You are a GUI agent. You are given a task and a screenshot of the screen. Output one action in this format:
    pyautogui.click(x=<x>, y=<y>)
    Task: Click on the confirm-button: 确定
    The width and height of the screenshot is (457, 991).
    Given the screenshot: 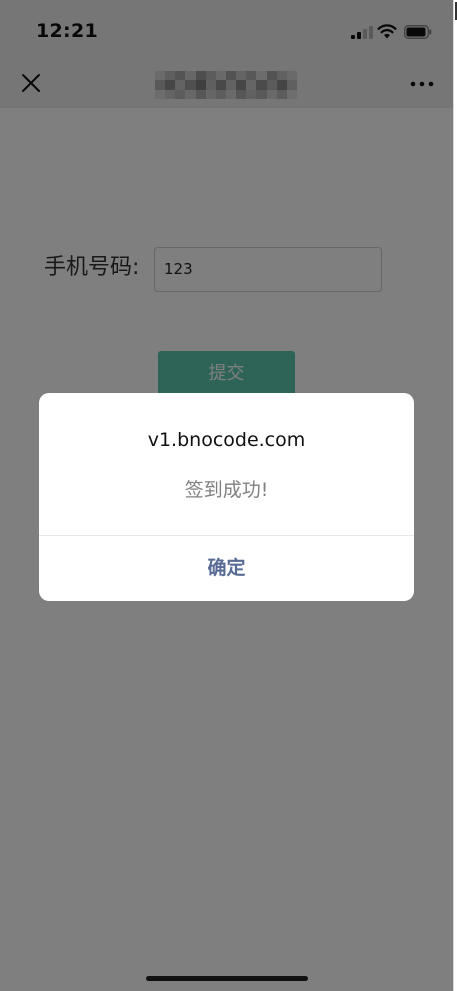 What is the action you would take?
    pyautogui.click(x=226, y=568)
    